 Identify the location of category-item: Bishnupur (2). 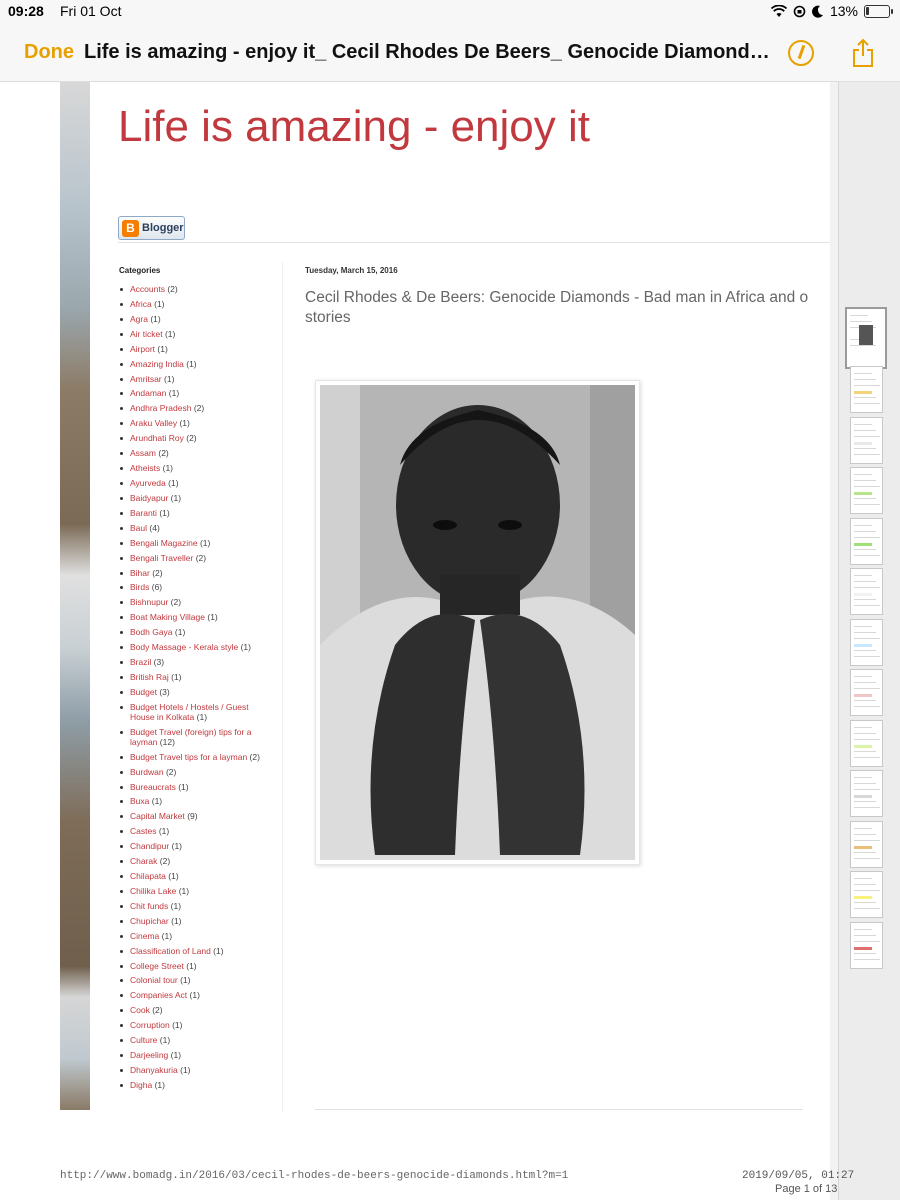
(195, 602).